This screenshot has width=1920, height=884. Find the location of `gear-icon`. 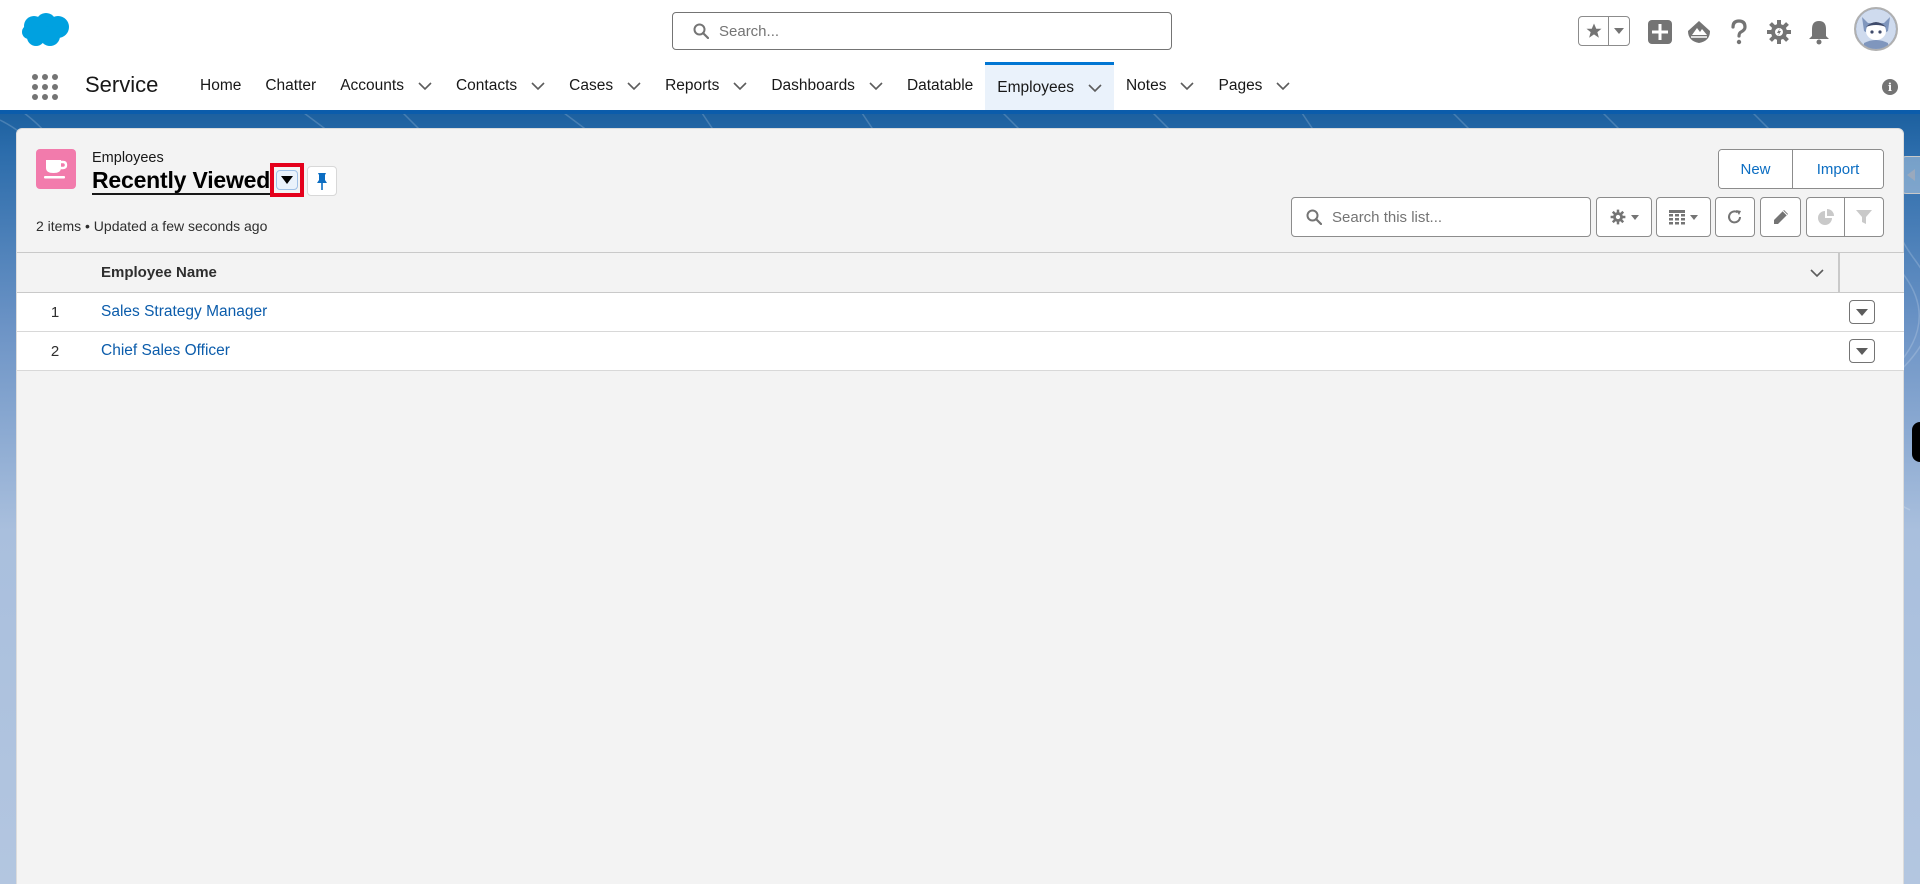

gear-icon is located at coordinates (1617, 217).